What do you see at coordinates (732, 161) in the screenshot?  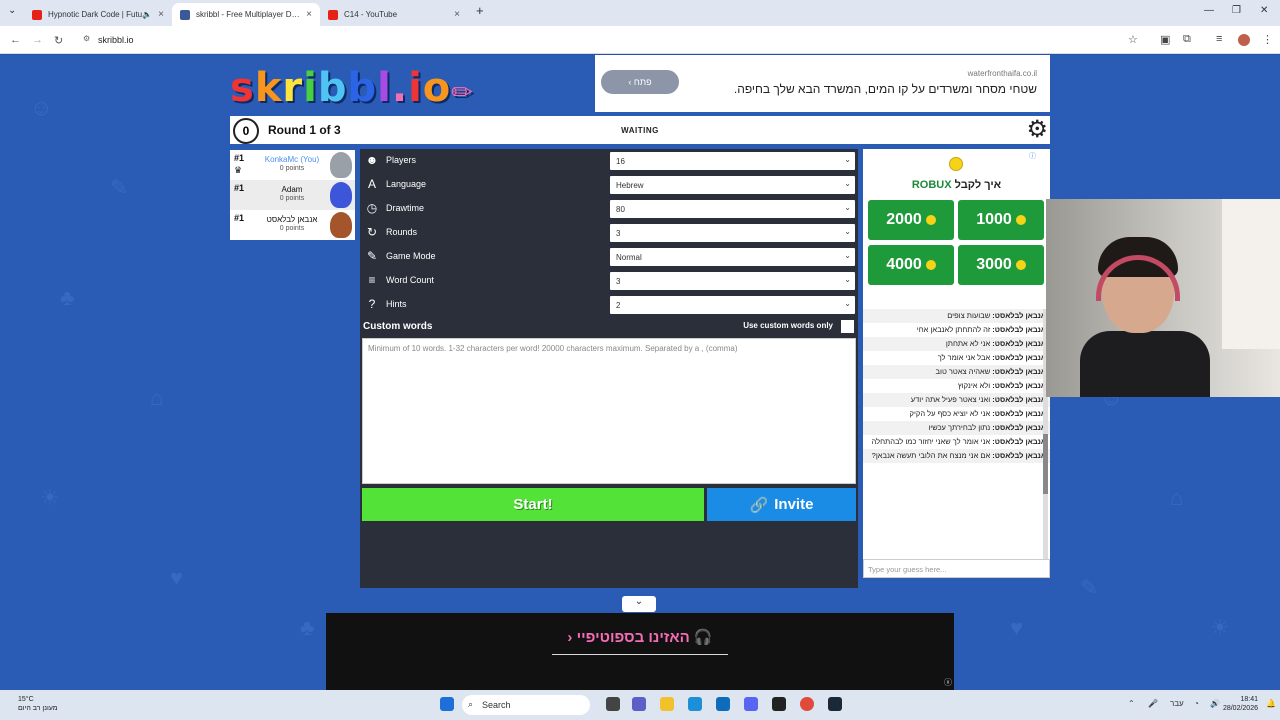 I see `players-select: 16 ⌄` at bounding box center [732, 161].